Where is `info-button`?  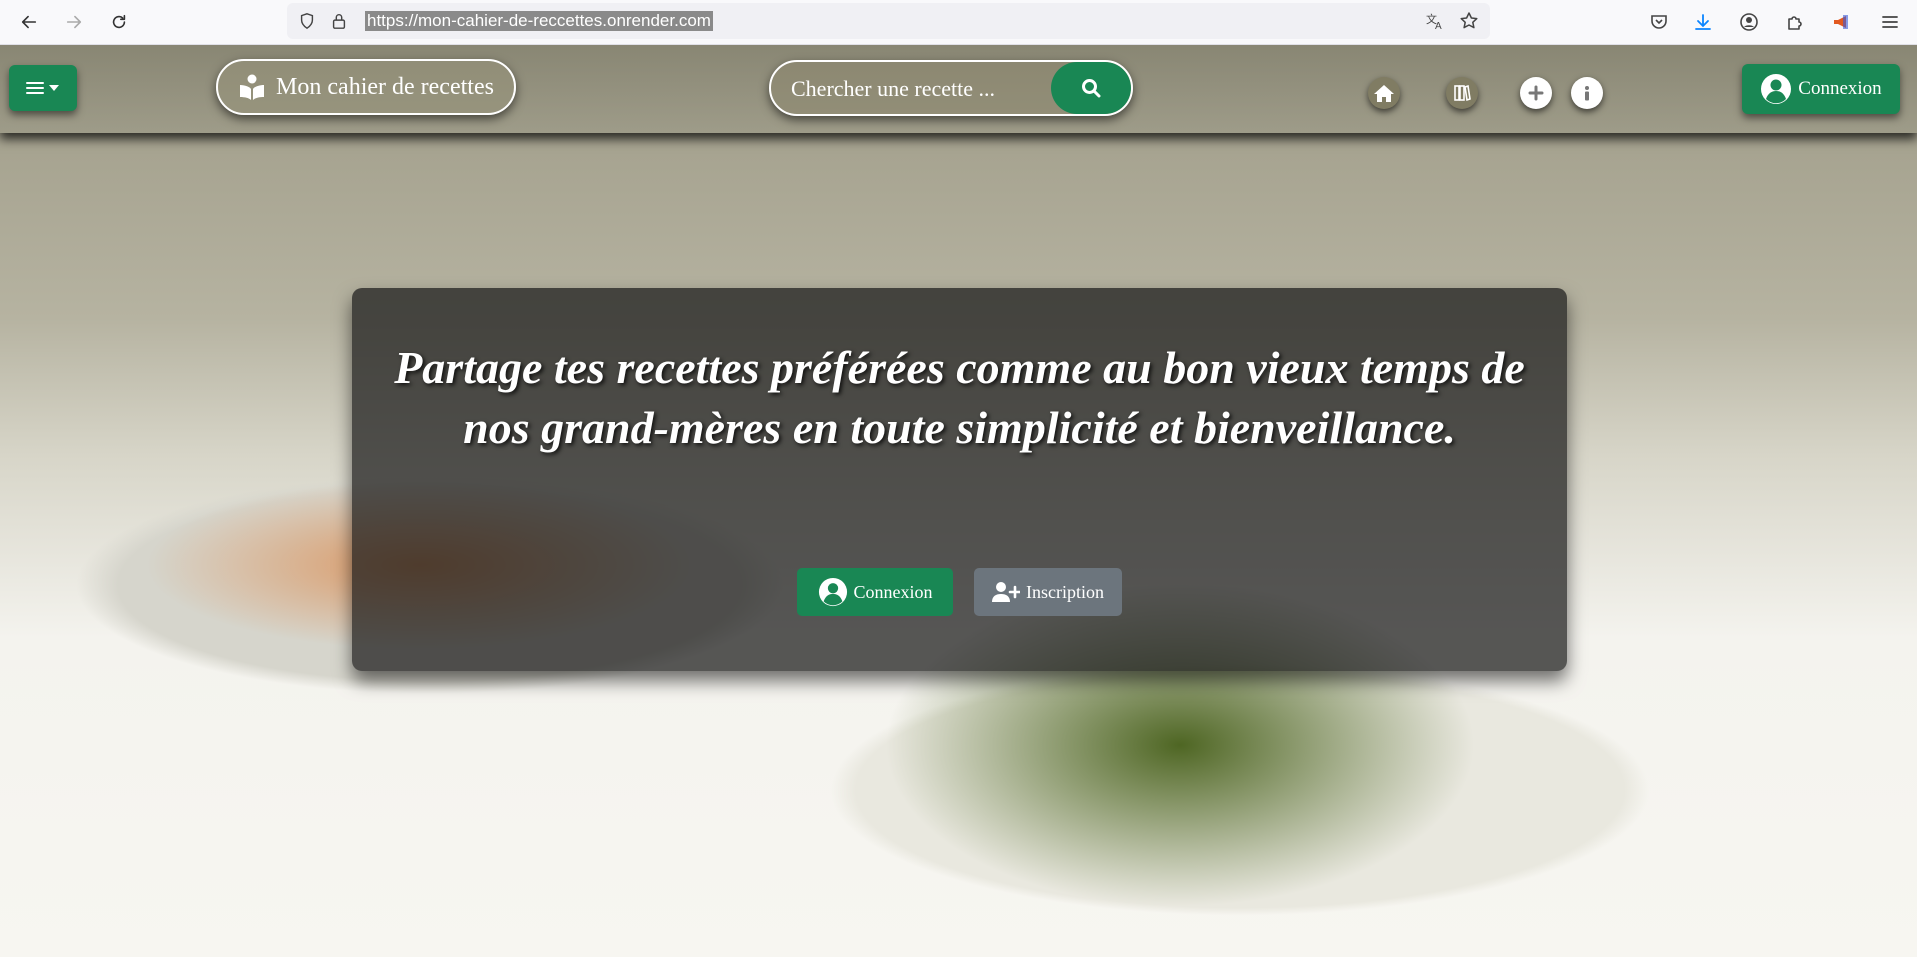
info-button is located at coordinates (1587, 93).